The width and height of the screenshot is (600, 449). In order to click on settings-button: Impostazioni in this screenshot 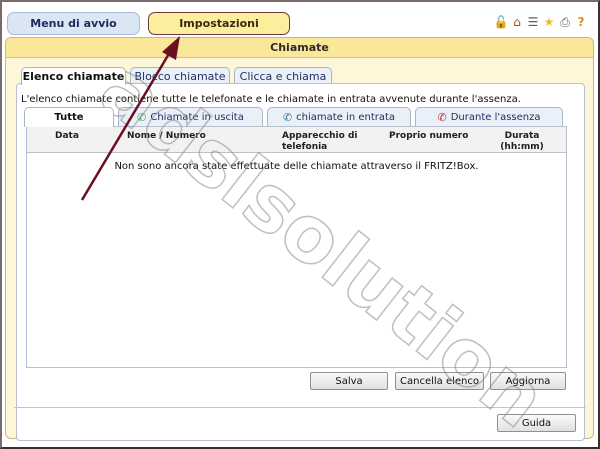, I will do `click(219, 23)`.